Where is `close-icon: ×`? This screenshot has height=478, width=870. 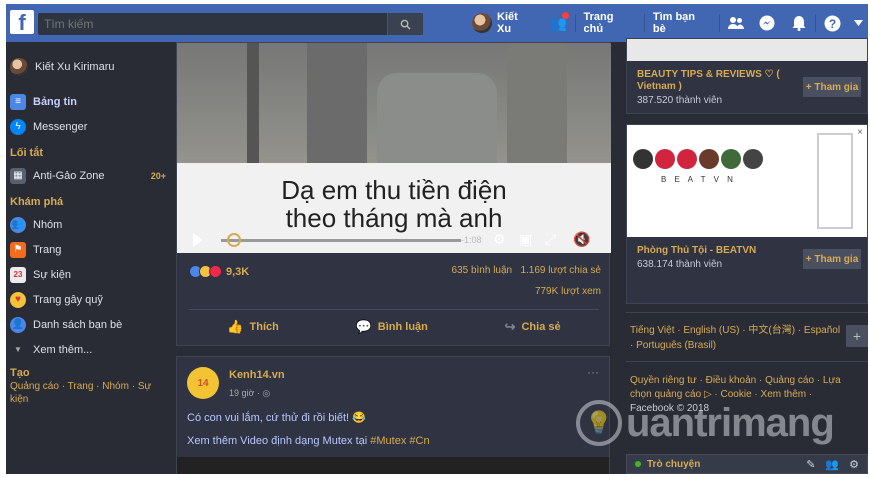
close-icon: × is located at coordinates (860, 132).